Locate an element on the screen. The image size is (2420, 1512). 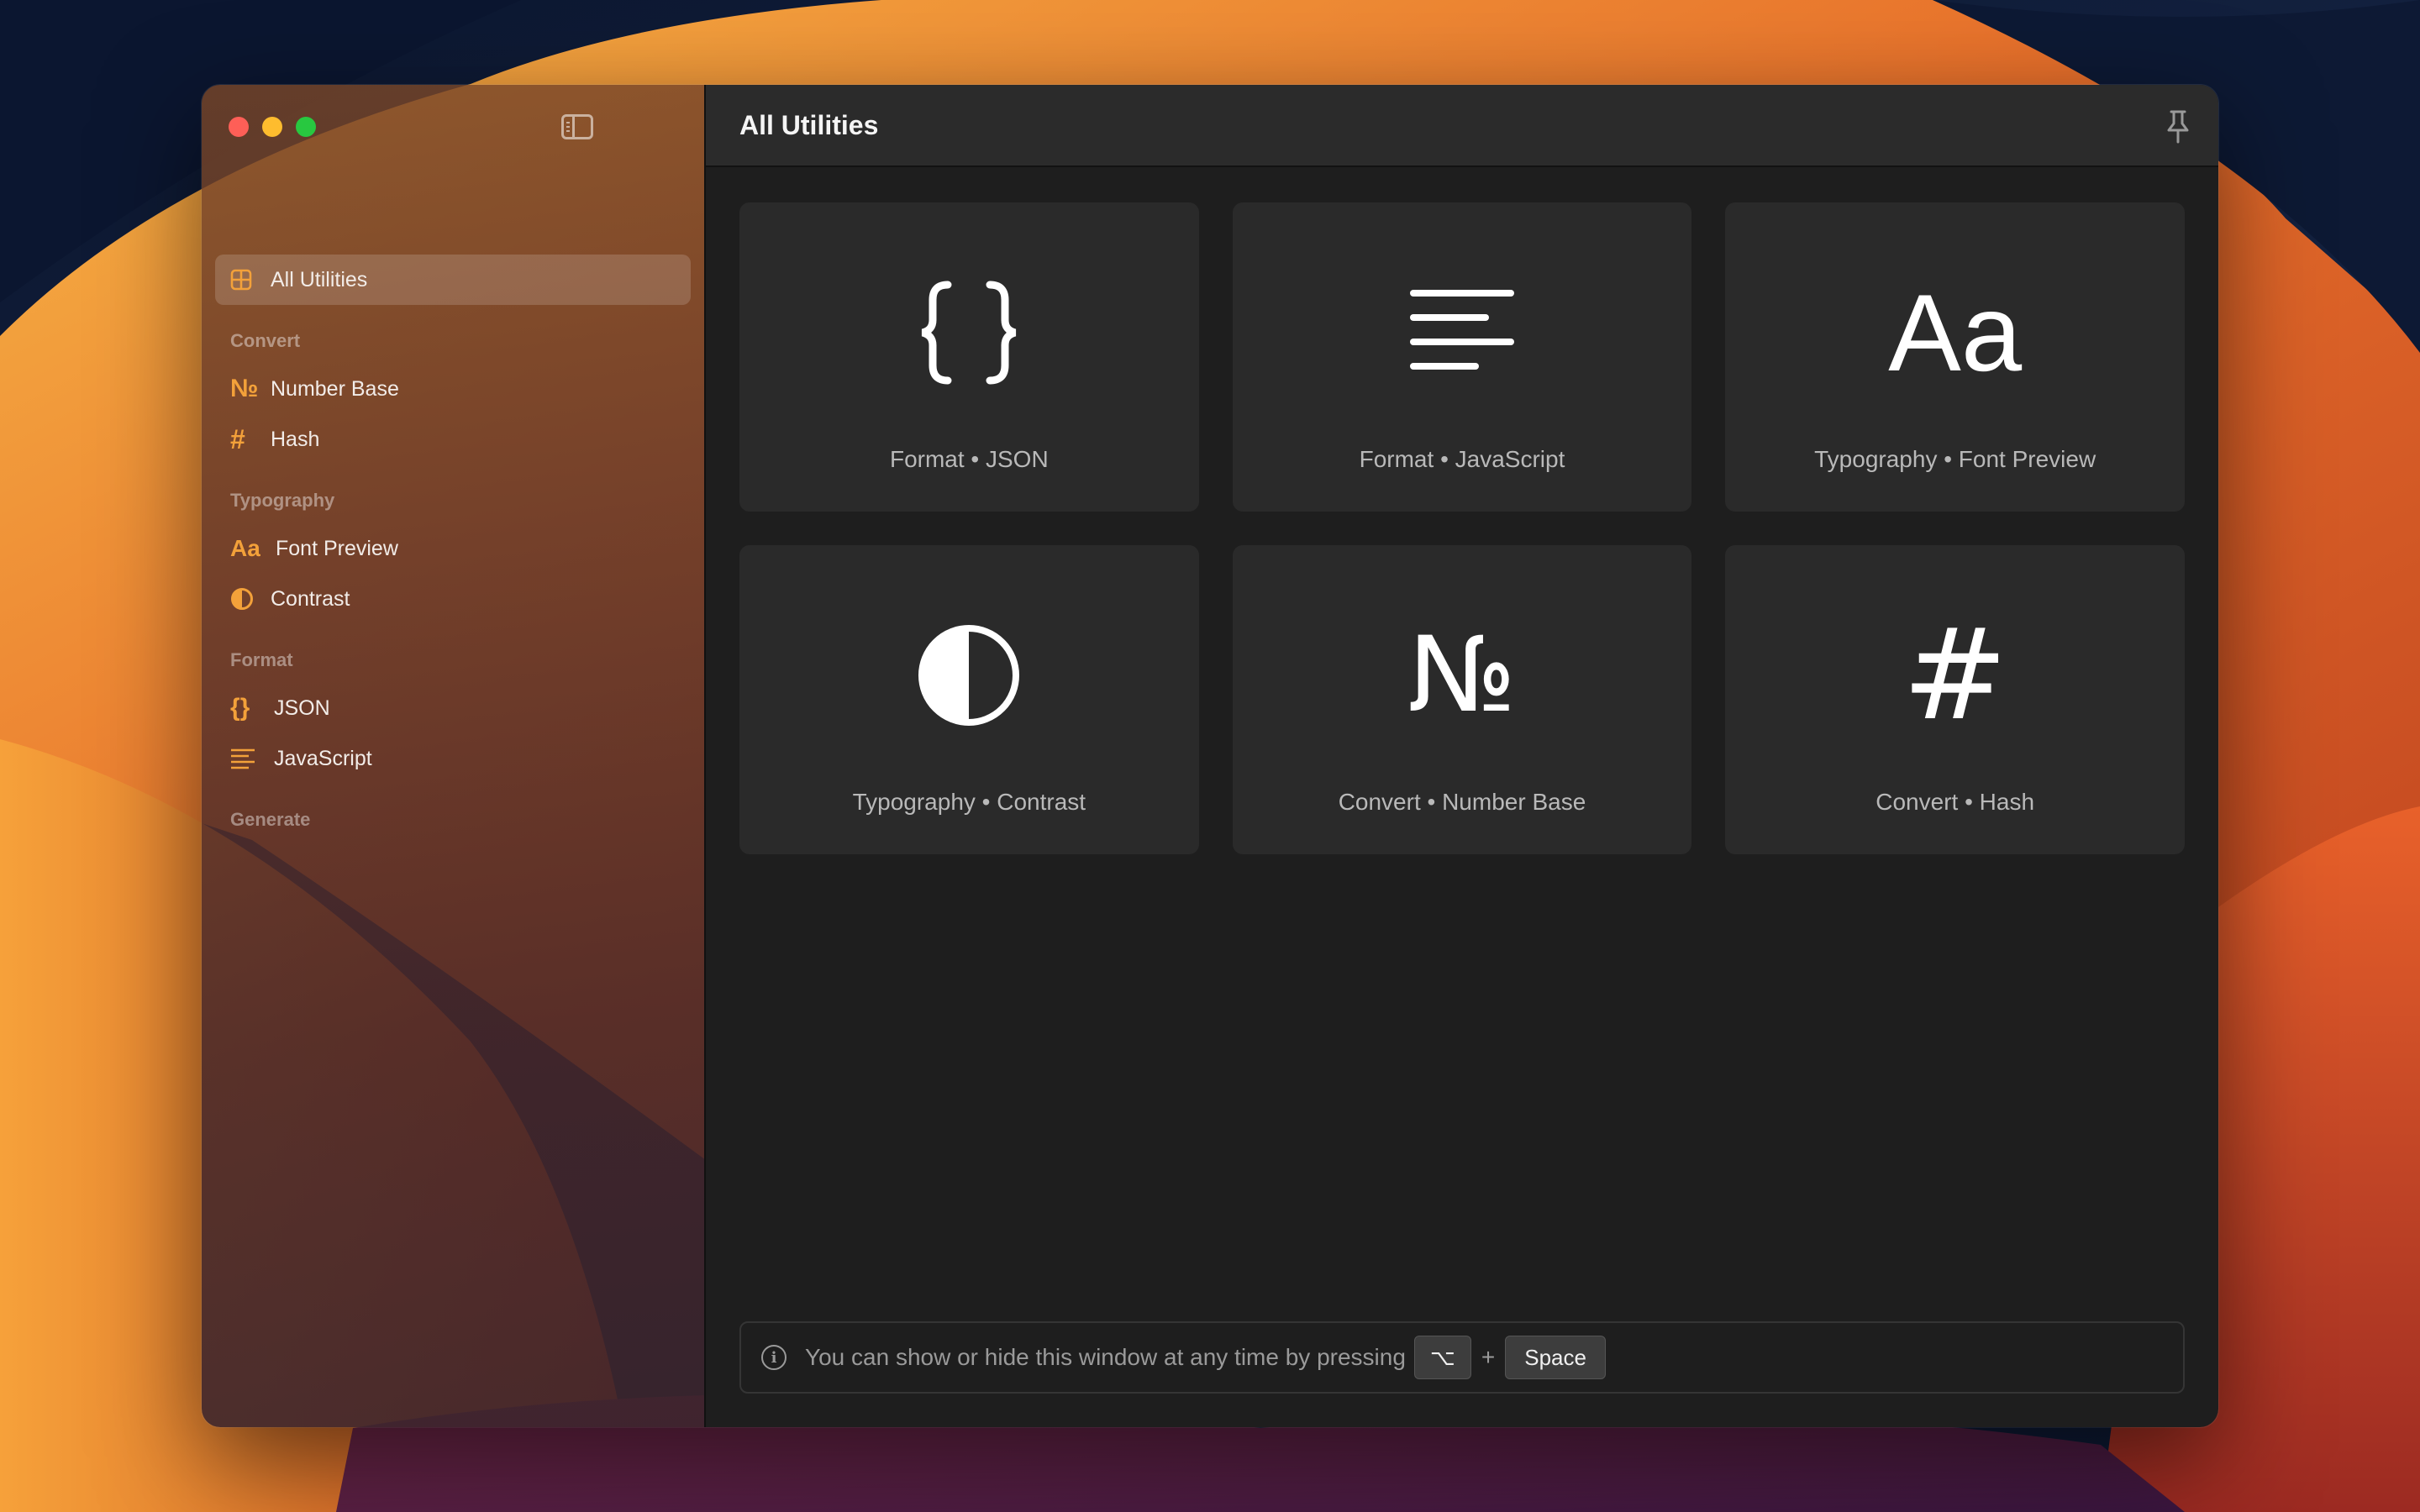
sidebar-item-javascript: JavaScript is located at coordinates (453, 758).